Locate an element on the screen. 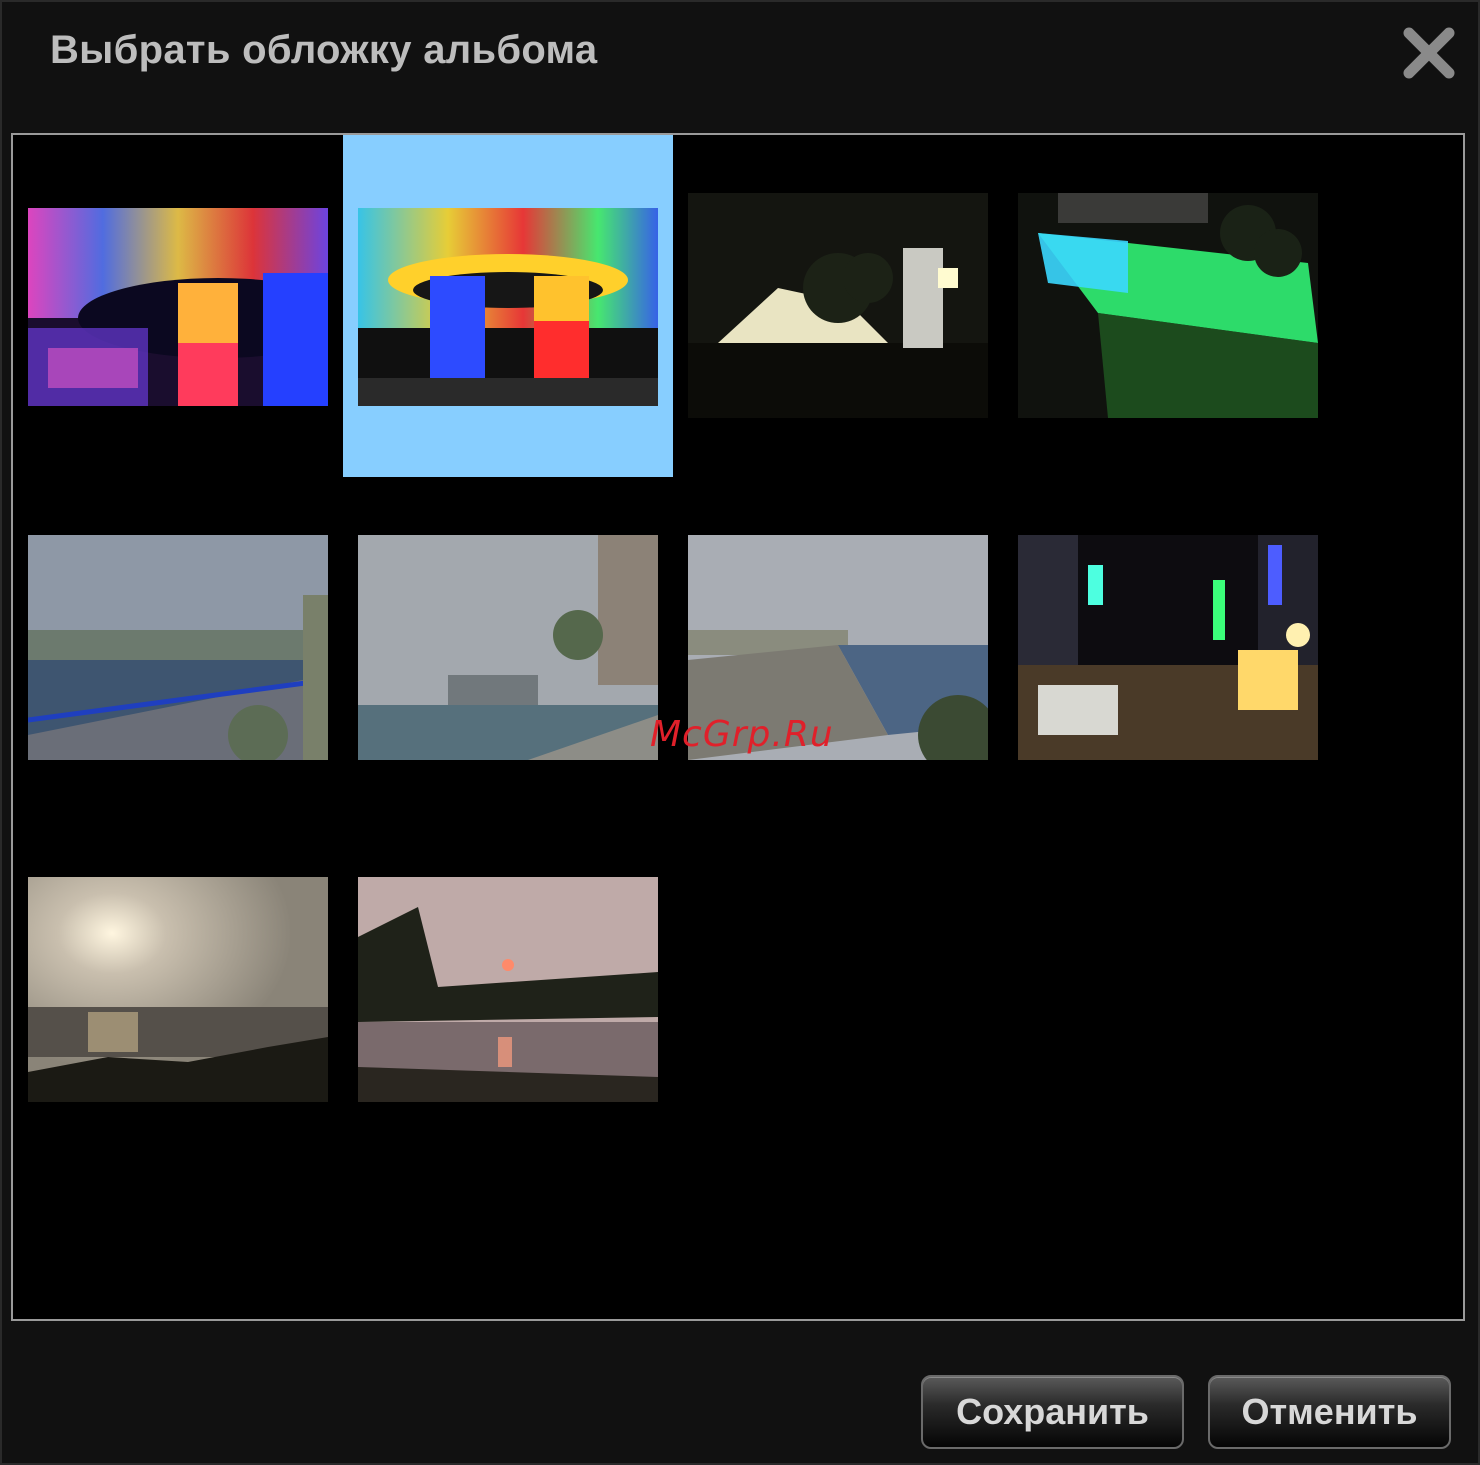 The height and width of the screenshot is (1465, 1480). photo-harbor-promenade is located at coordinates (178, 647).